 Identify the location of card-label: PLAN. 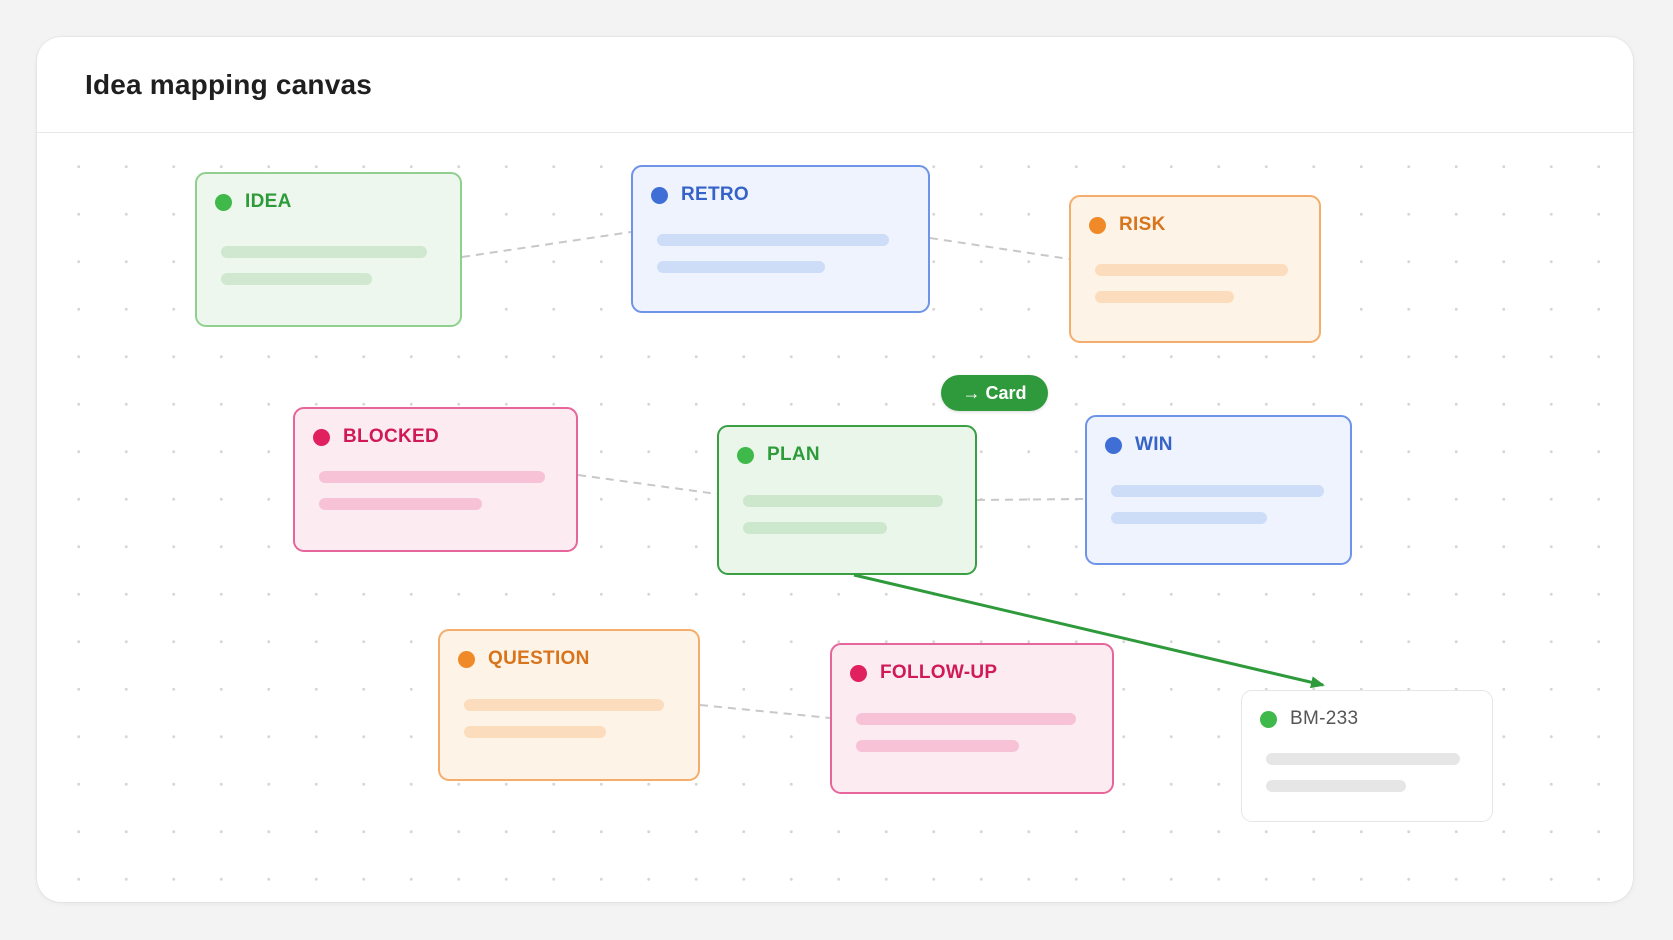
(793, 454).